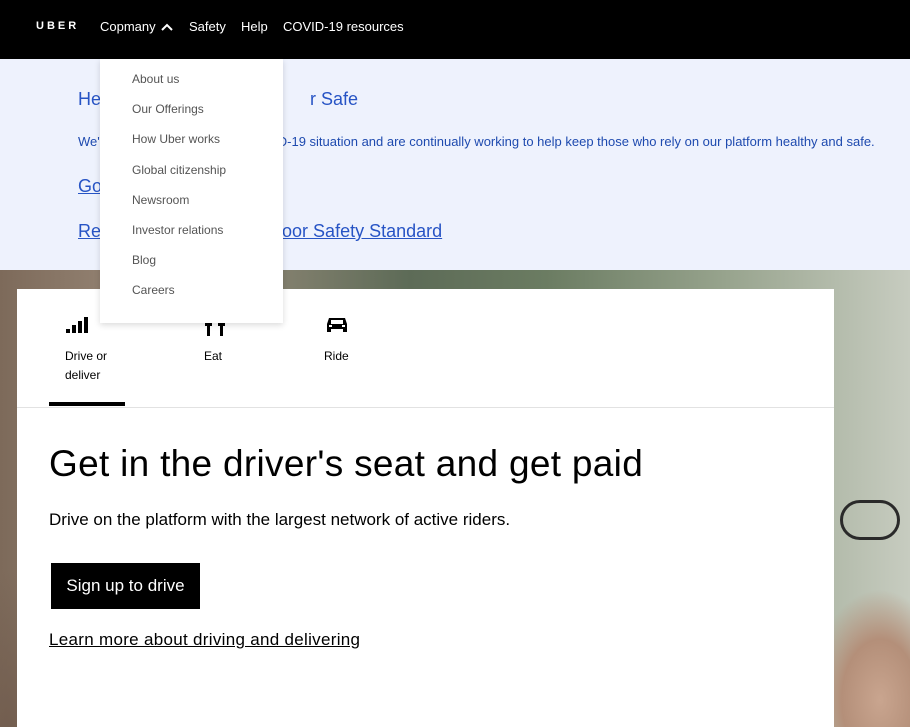  What do you see at coordinates (207, 26) in the screenshot?
I see `nav-safety: Safety` at bounding box center [207, 26].